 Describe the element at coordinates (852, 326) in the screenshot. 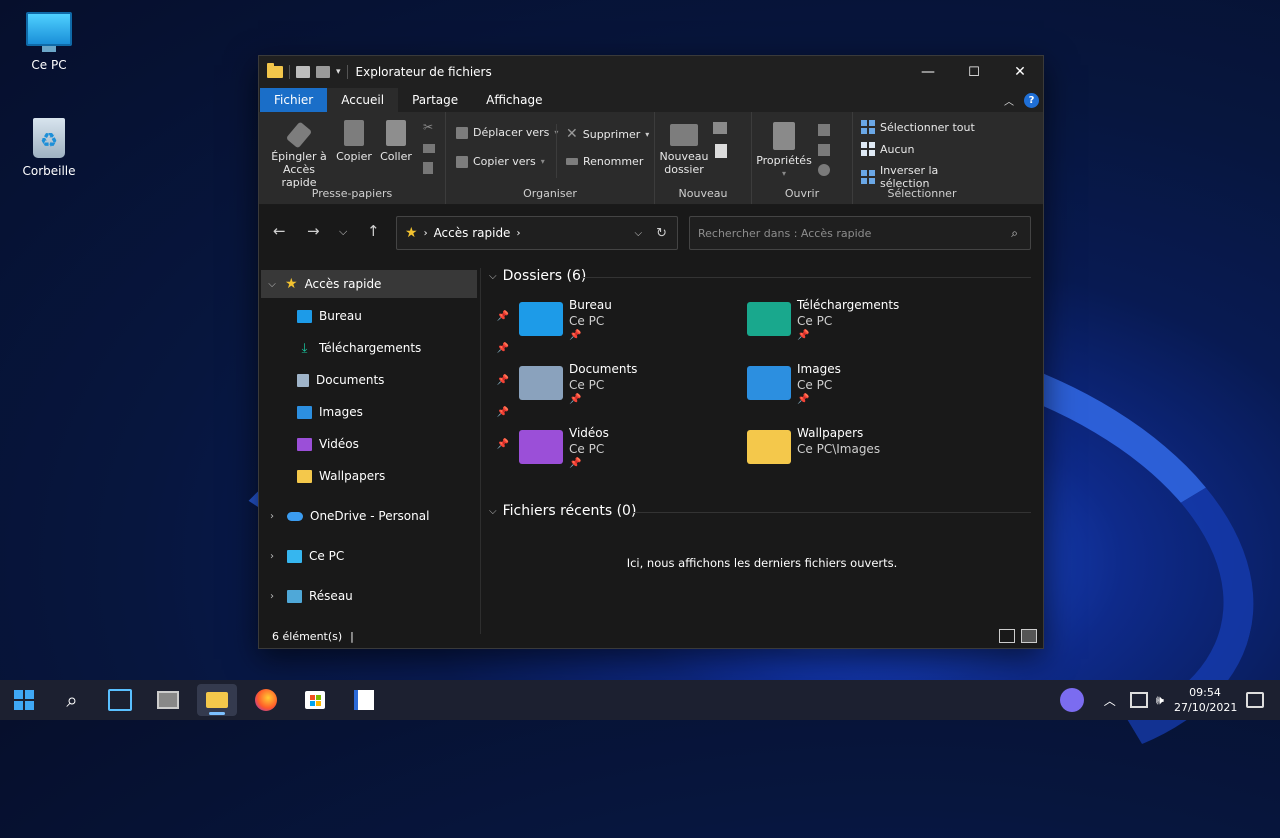

I see `folder-tile-downloads: Téléchargements Ce PC 📌` at that location.